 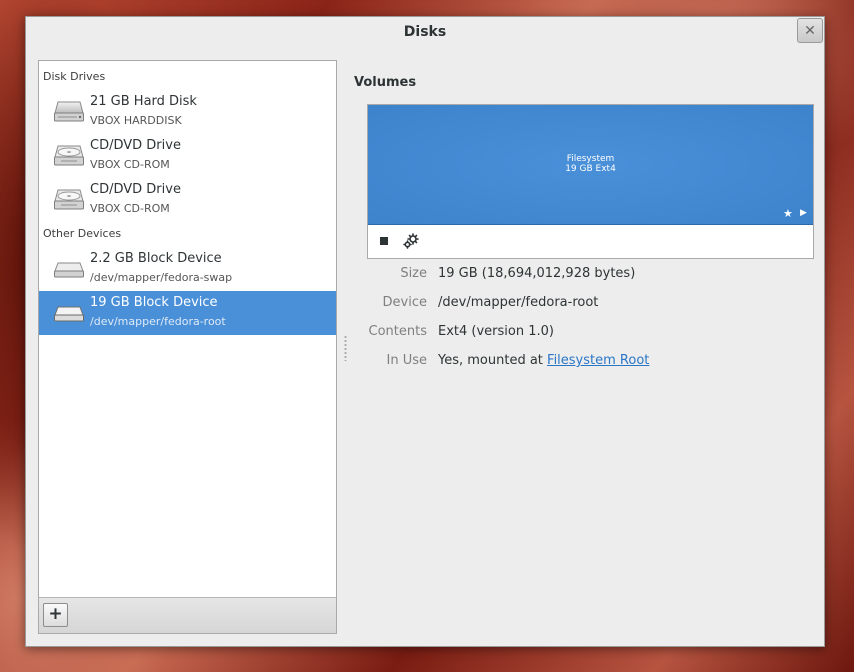 I want to click on device-label: Device, so click(x=404, y=302).